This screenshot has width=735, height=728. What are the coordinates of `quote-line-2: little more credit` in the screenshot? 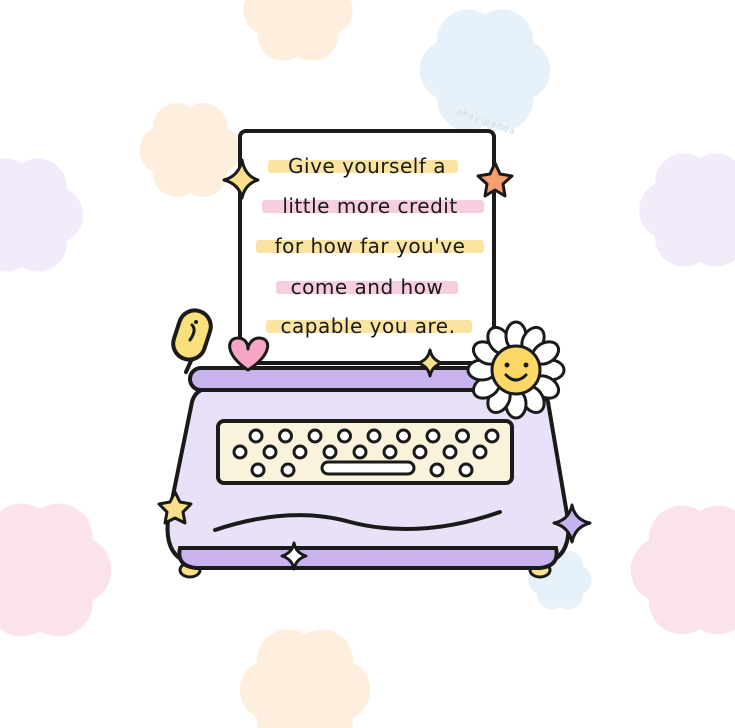 It's located at (369, 206).